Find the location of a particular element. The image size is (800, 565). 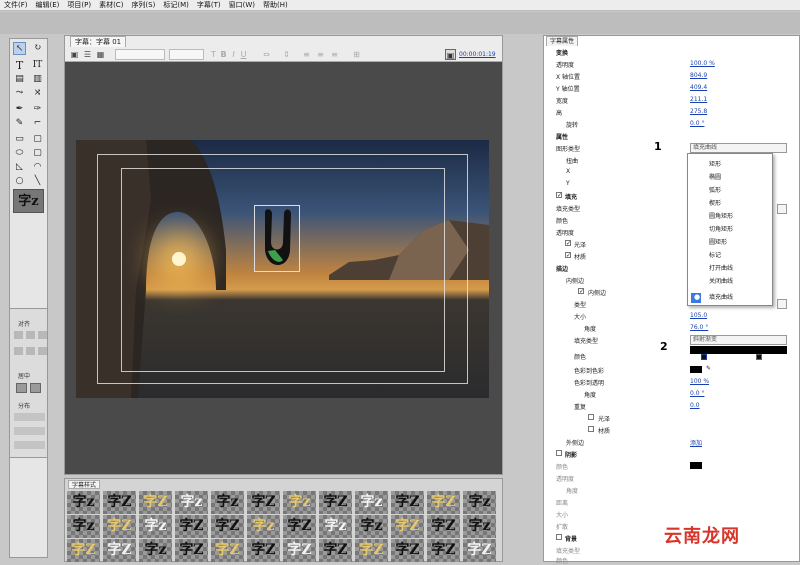

underline-icon: U is located at coordinates (243, 54).